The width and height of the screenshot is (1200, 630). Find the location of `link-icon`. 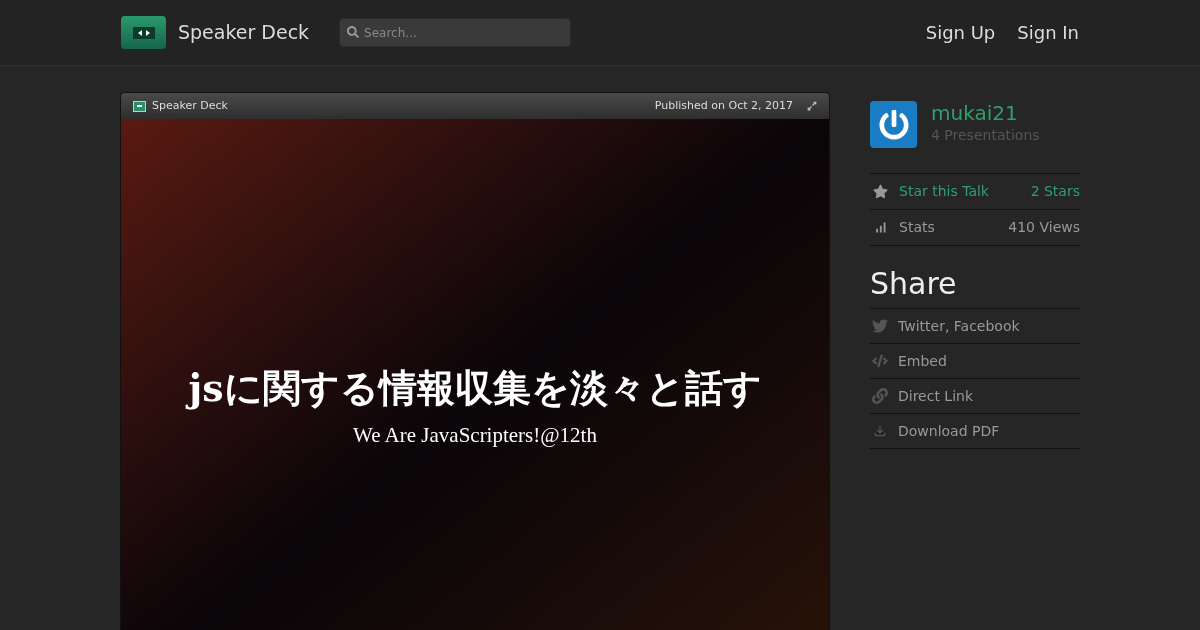

link-icon is located at coordinates (880, 396).